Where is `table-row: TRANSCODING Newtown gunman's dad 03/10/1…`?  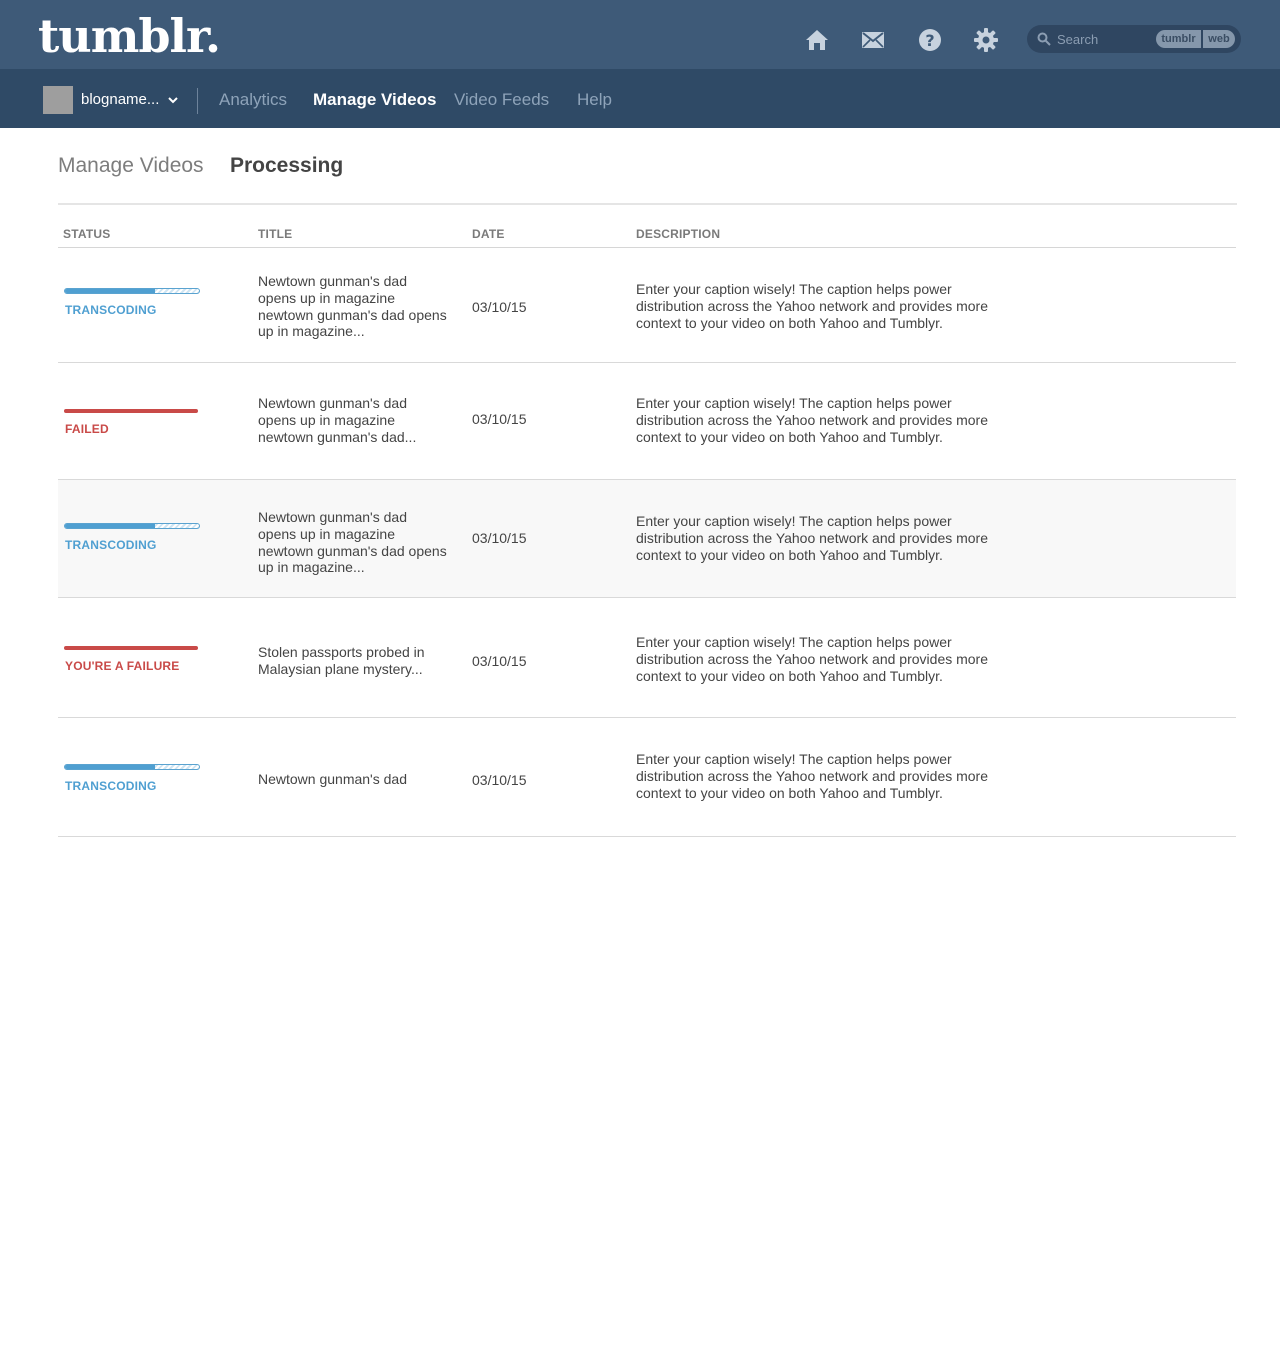 table-row: TRANSCODING Newtown gunman's dad 03/10/1… is located at coordinates (647, 777).